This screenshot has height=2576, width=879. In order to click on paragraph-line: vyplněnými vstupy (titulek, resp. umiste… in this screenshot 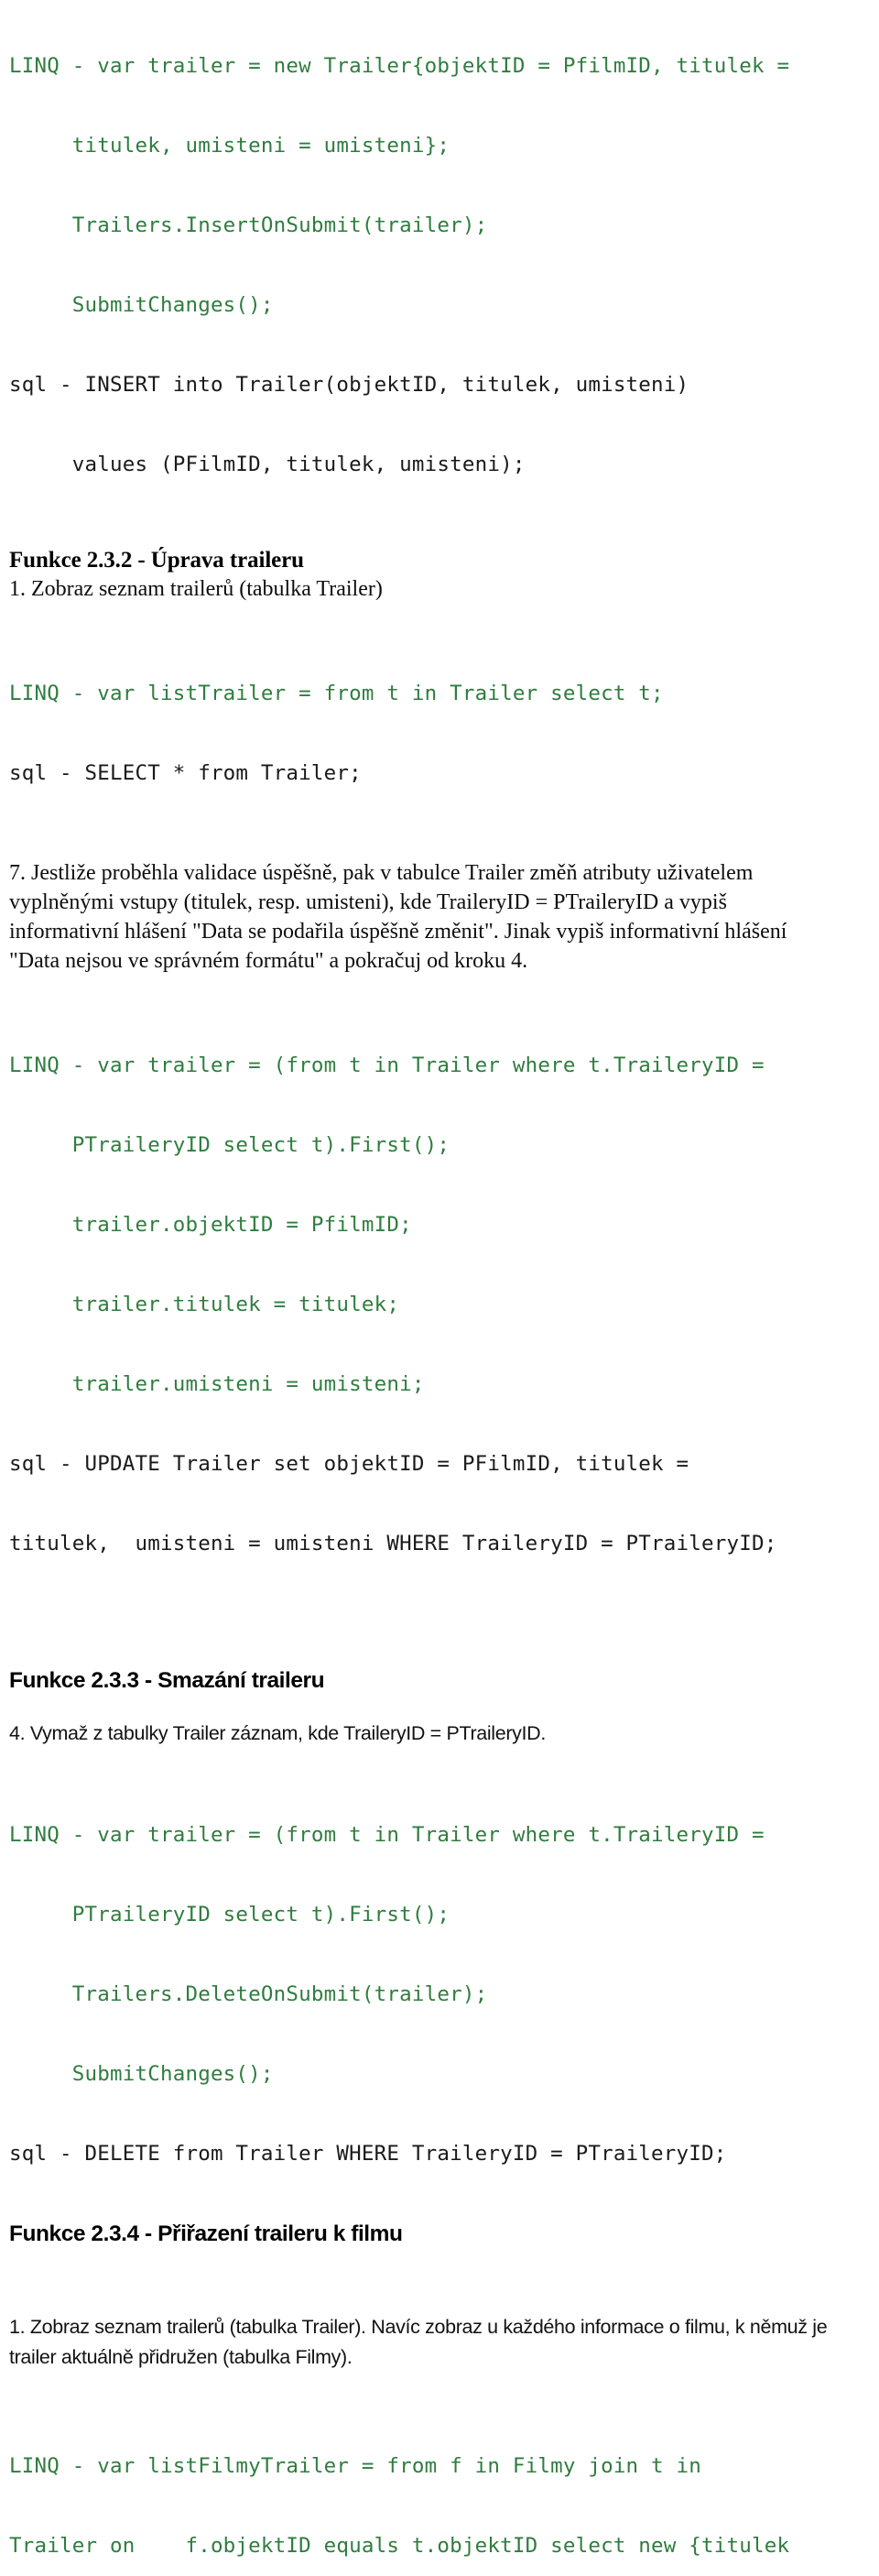, I will do `click(368, 902)`.